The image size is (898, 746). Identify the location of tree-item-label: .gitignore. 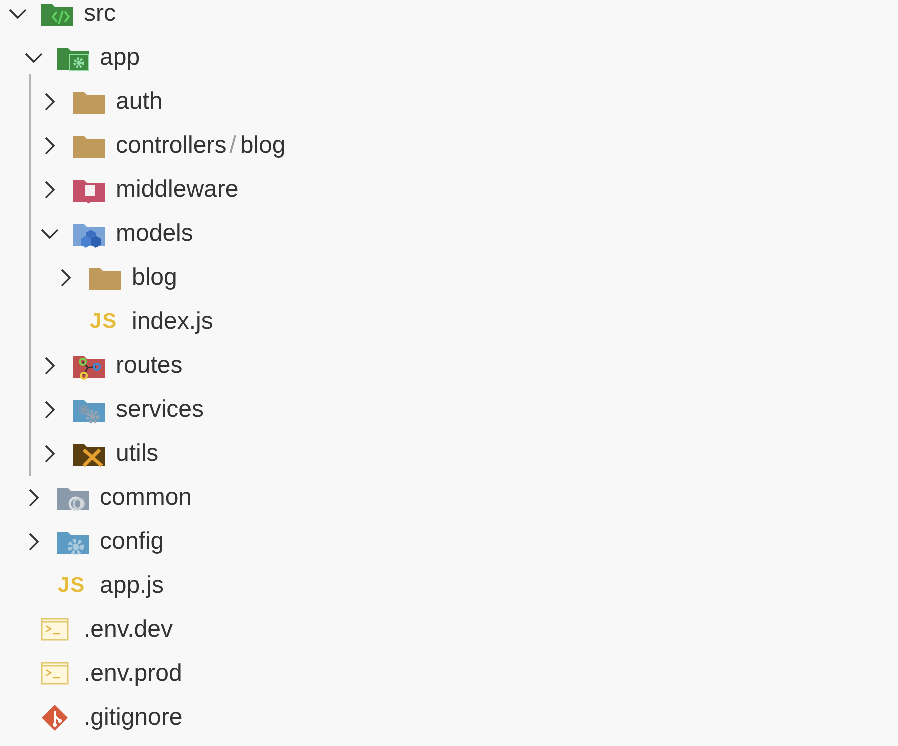
(133, 718).